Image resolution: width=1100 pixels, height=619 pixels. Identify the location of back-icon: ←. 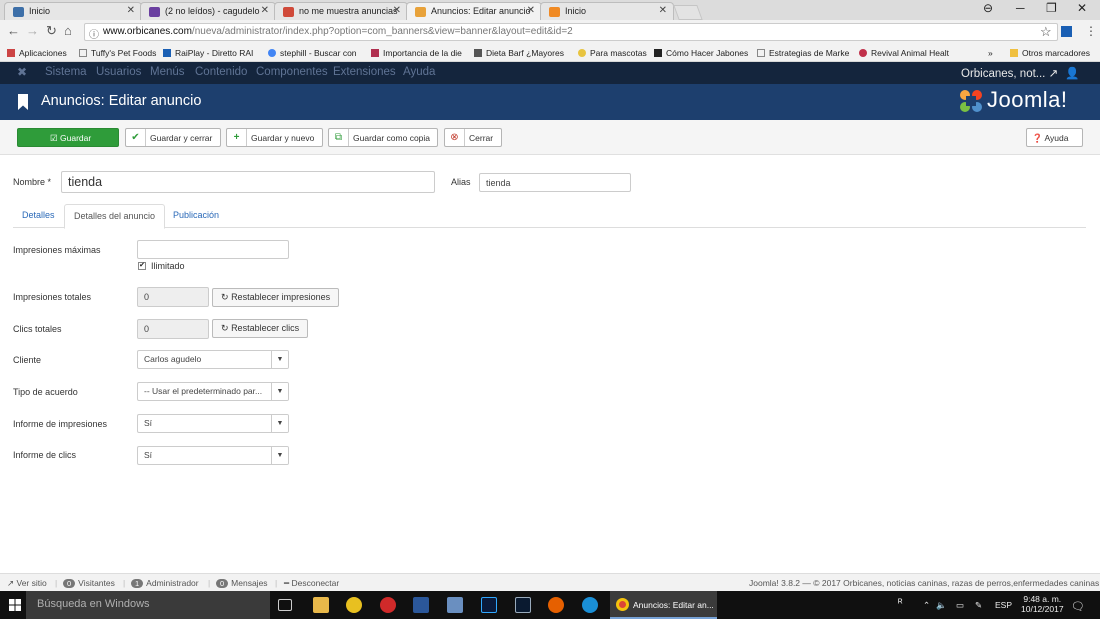
(13, 30).